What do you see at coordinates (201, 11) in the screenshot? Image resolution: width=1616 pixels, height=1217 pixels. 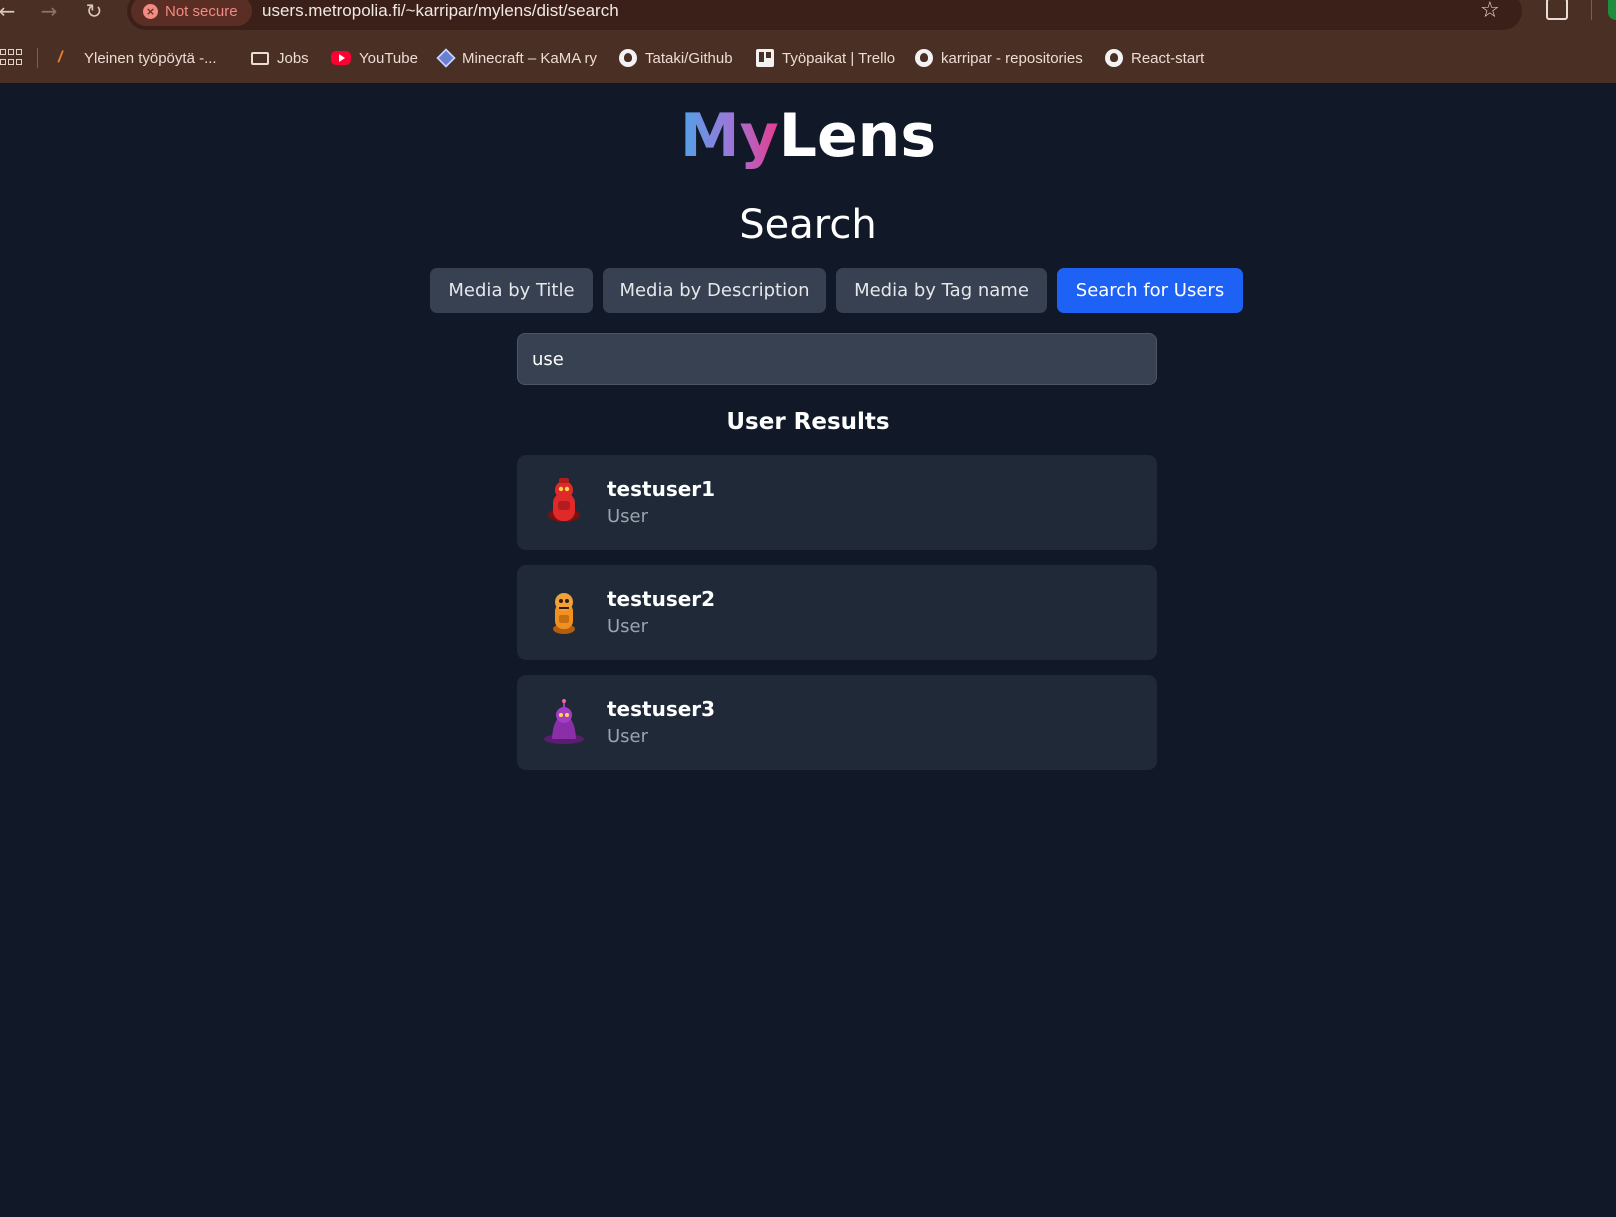 I see `security-label: Not secure` at bounding box center [201, 11].